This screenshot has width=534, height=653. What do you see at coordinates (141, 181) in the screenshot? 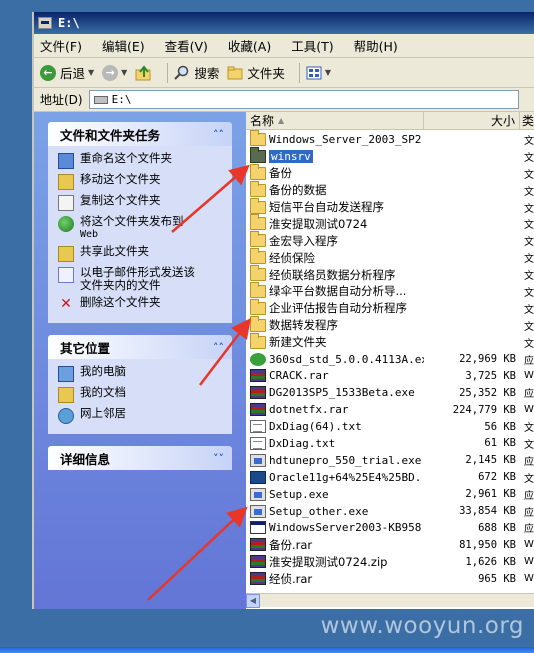
I see `task-move: 移动这个文件夹` at bounding box center [141, 181].